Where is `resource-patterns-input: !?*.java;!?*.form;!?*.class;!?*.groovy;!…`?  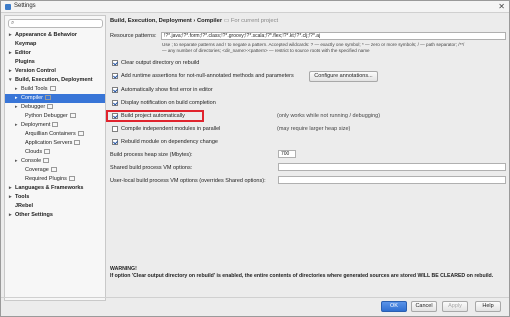
resource-patterns-input: !?*.java;!?*.form;!?*.class;!?*.groovy;!… is located at coordinates (333, 36).